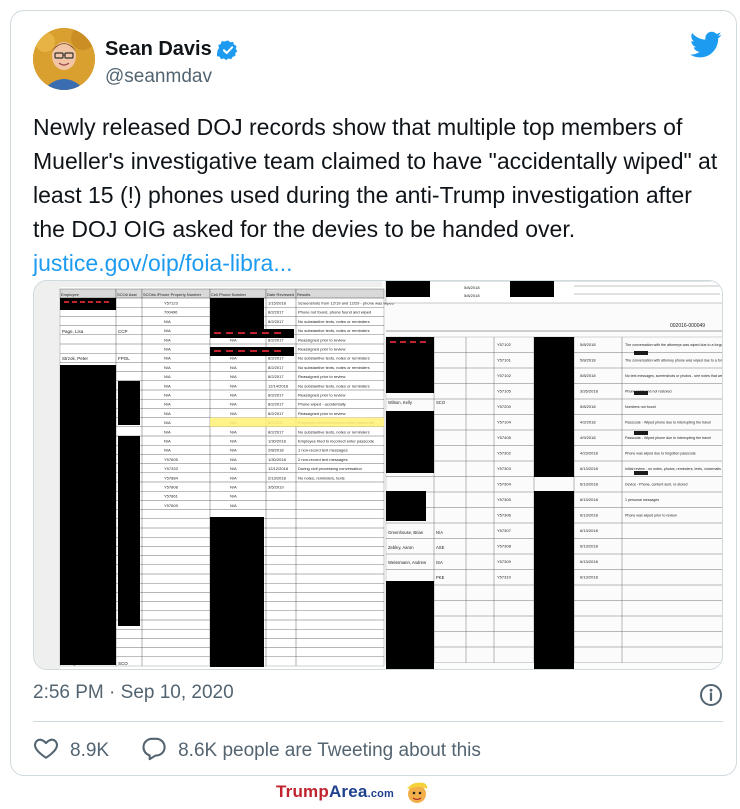 This screenshot has height=809, width=740. What do you see at coordinates (321, 477) in the screenshot?
I see `left-result-text: No notes, reminders, texts` at bounding box center [321, 477].